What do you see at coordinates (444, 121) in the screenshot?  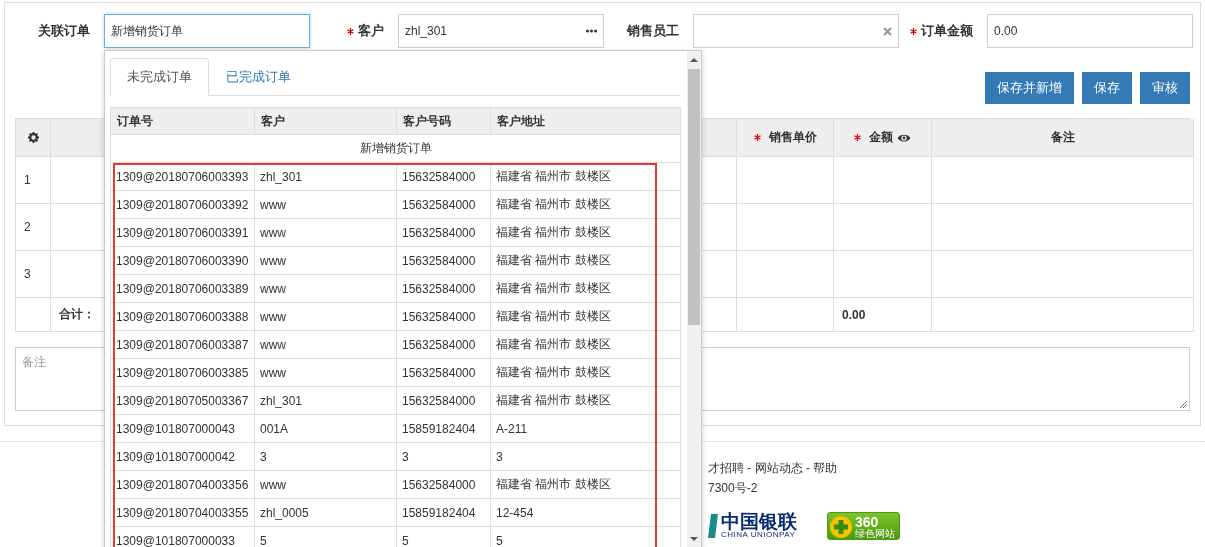 I see `column-header: 客户号码` at bounding box center [444, 121].